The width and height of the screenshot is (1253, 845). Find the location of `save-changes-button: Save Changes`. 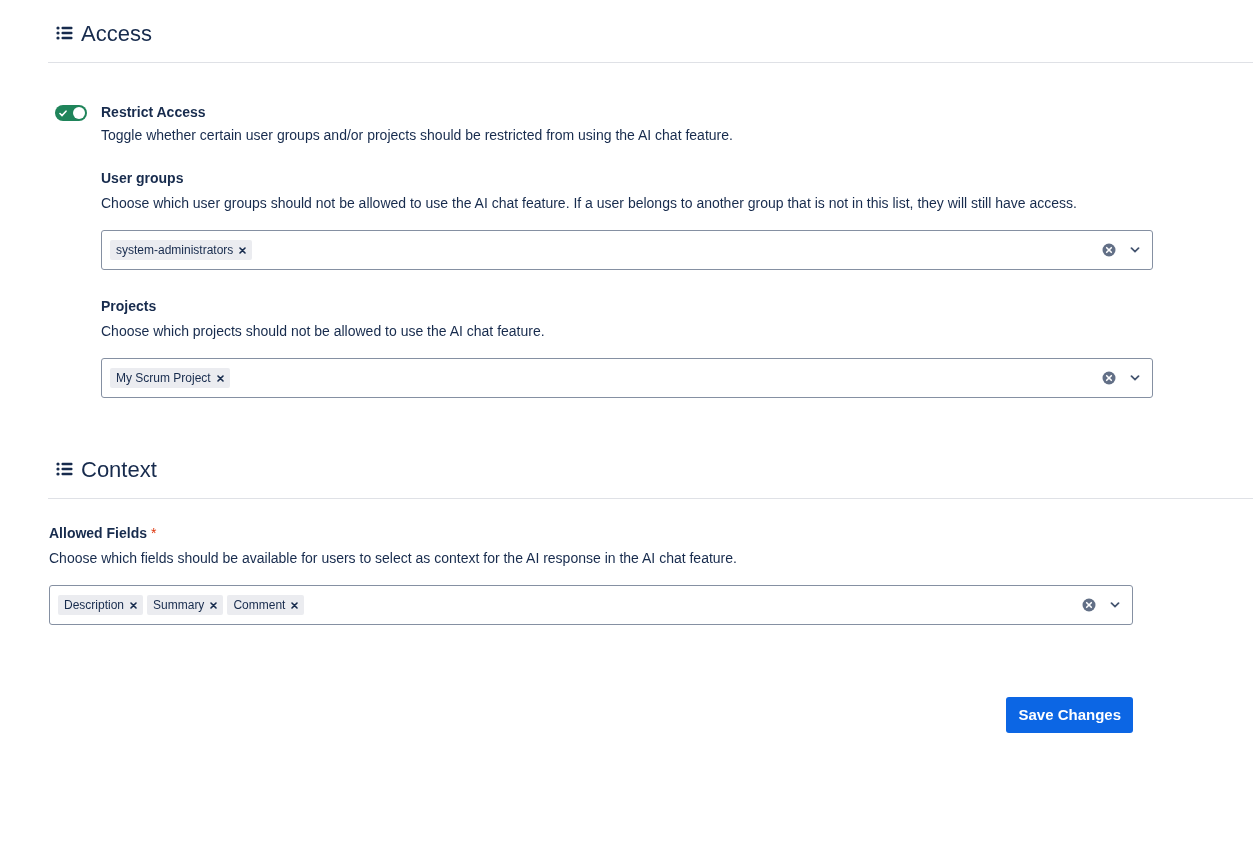

save-changes-button: Save Changes is located at coordinates (1069, 715).